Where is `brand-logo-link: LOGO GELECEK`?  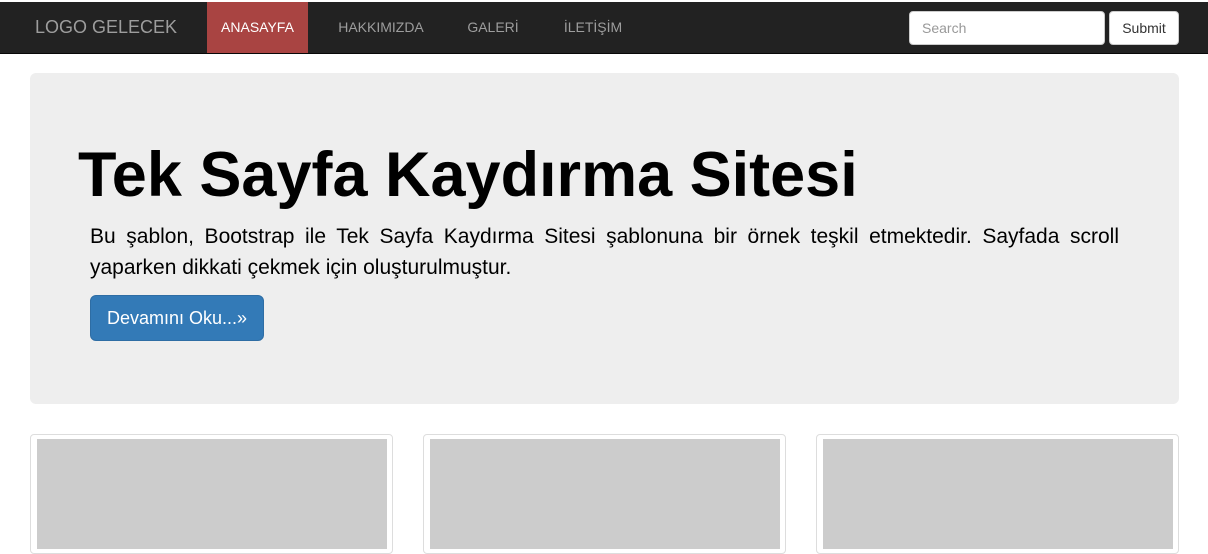
brand-logo-link: LOGO GELECEK is located at coordinates (106, 27).